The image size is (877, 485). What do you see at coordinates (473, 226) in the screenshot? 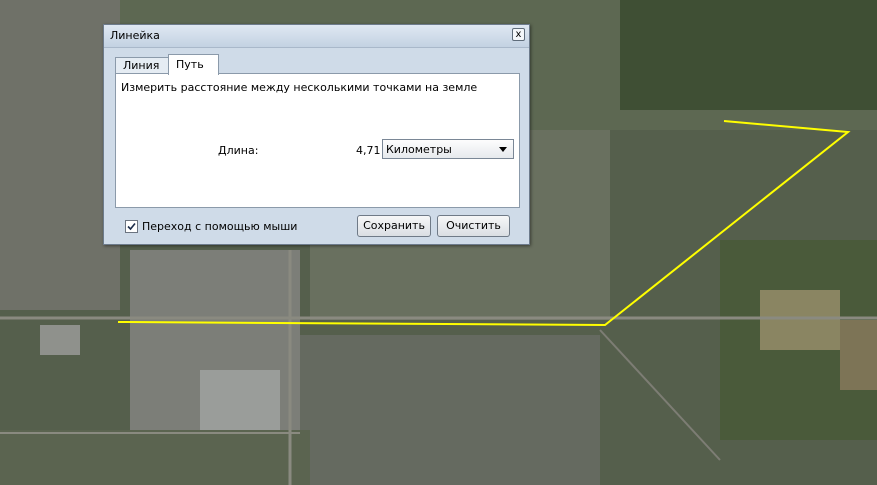
I see `clear-button: Очистить` at bounding box center [473, 226].